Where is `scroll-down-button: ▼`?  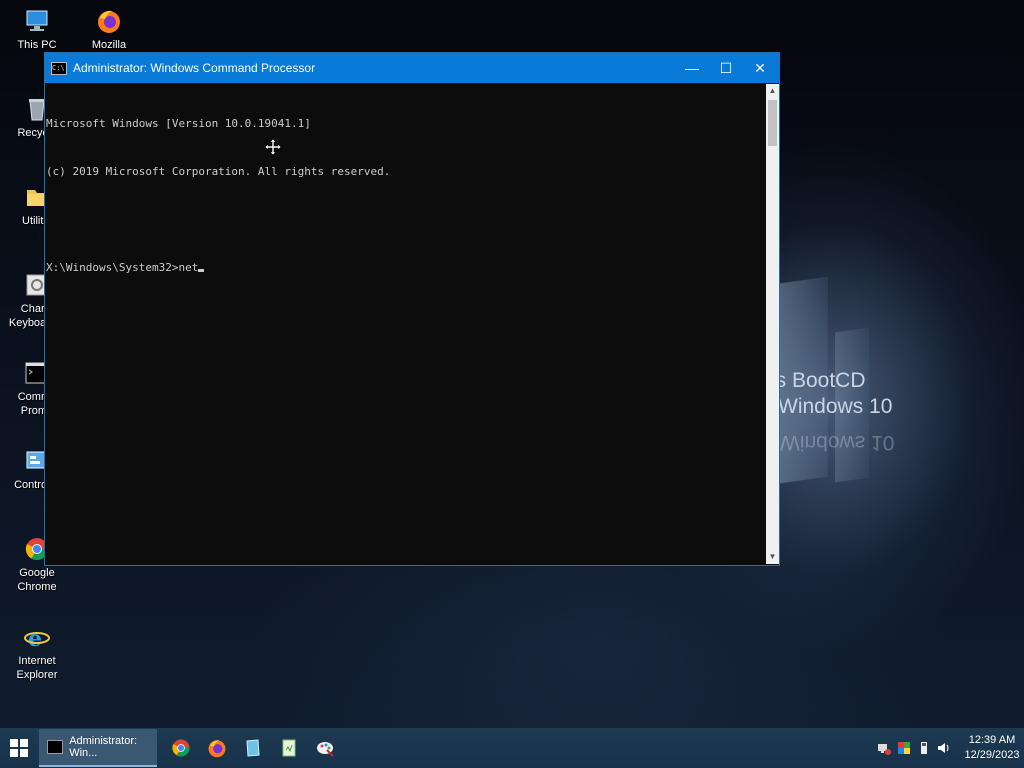
scroll-down-button: ▼ is located at coordinates (772, 557).